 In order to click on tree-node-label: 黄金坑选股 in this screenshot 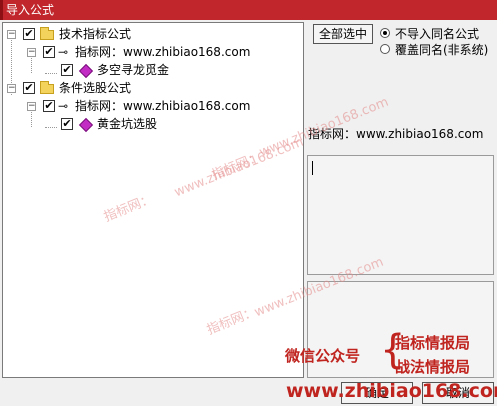, I will do `click(127, 124)`.